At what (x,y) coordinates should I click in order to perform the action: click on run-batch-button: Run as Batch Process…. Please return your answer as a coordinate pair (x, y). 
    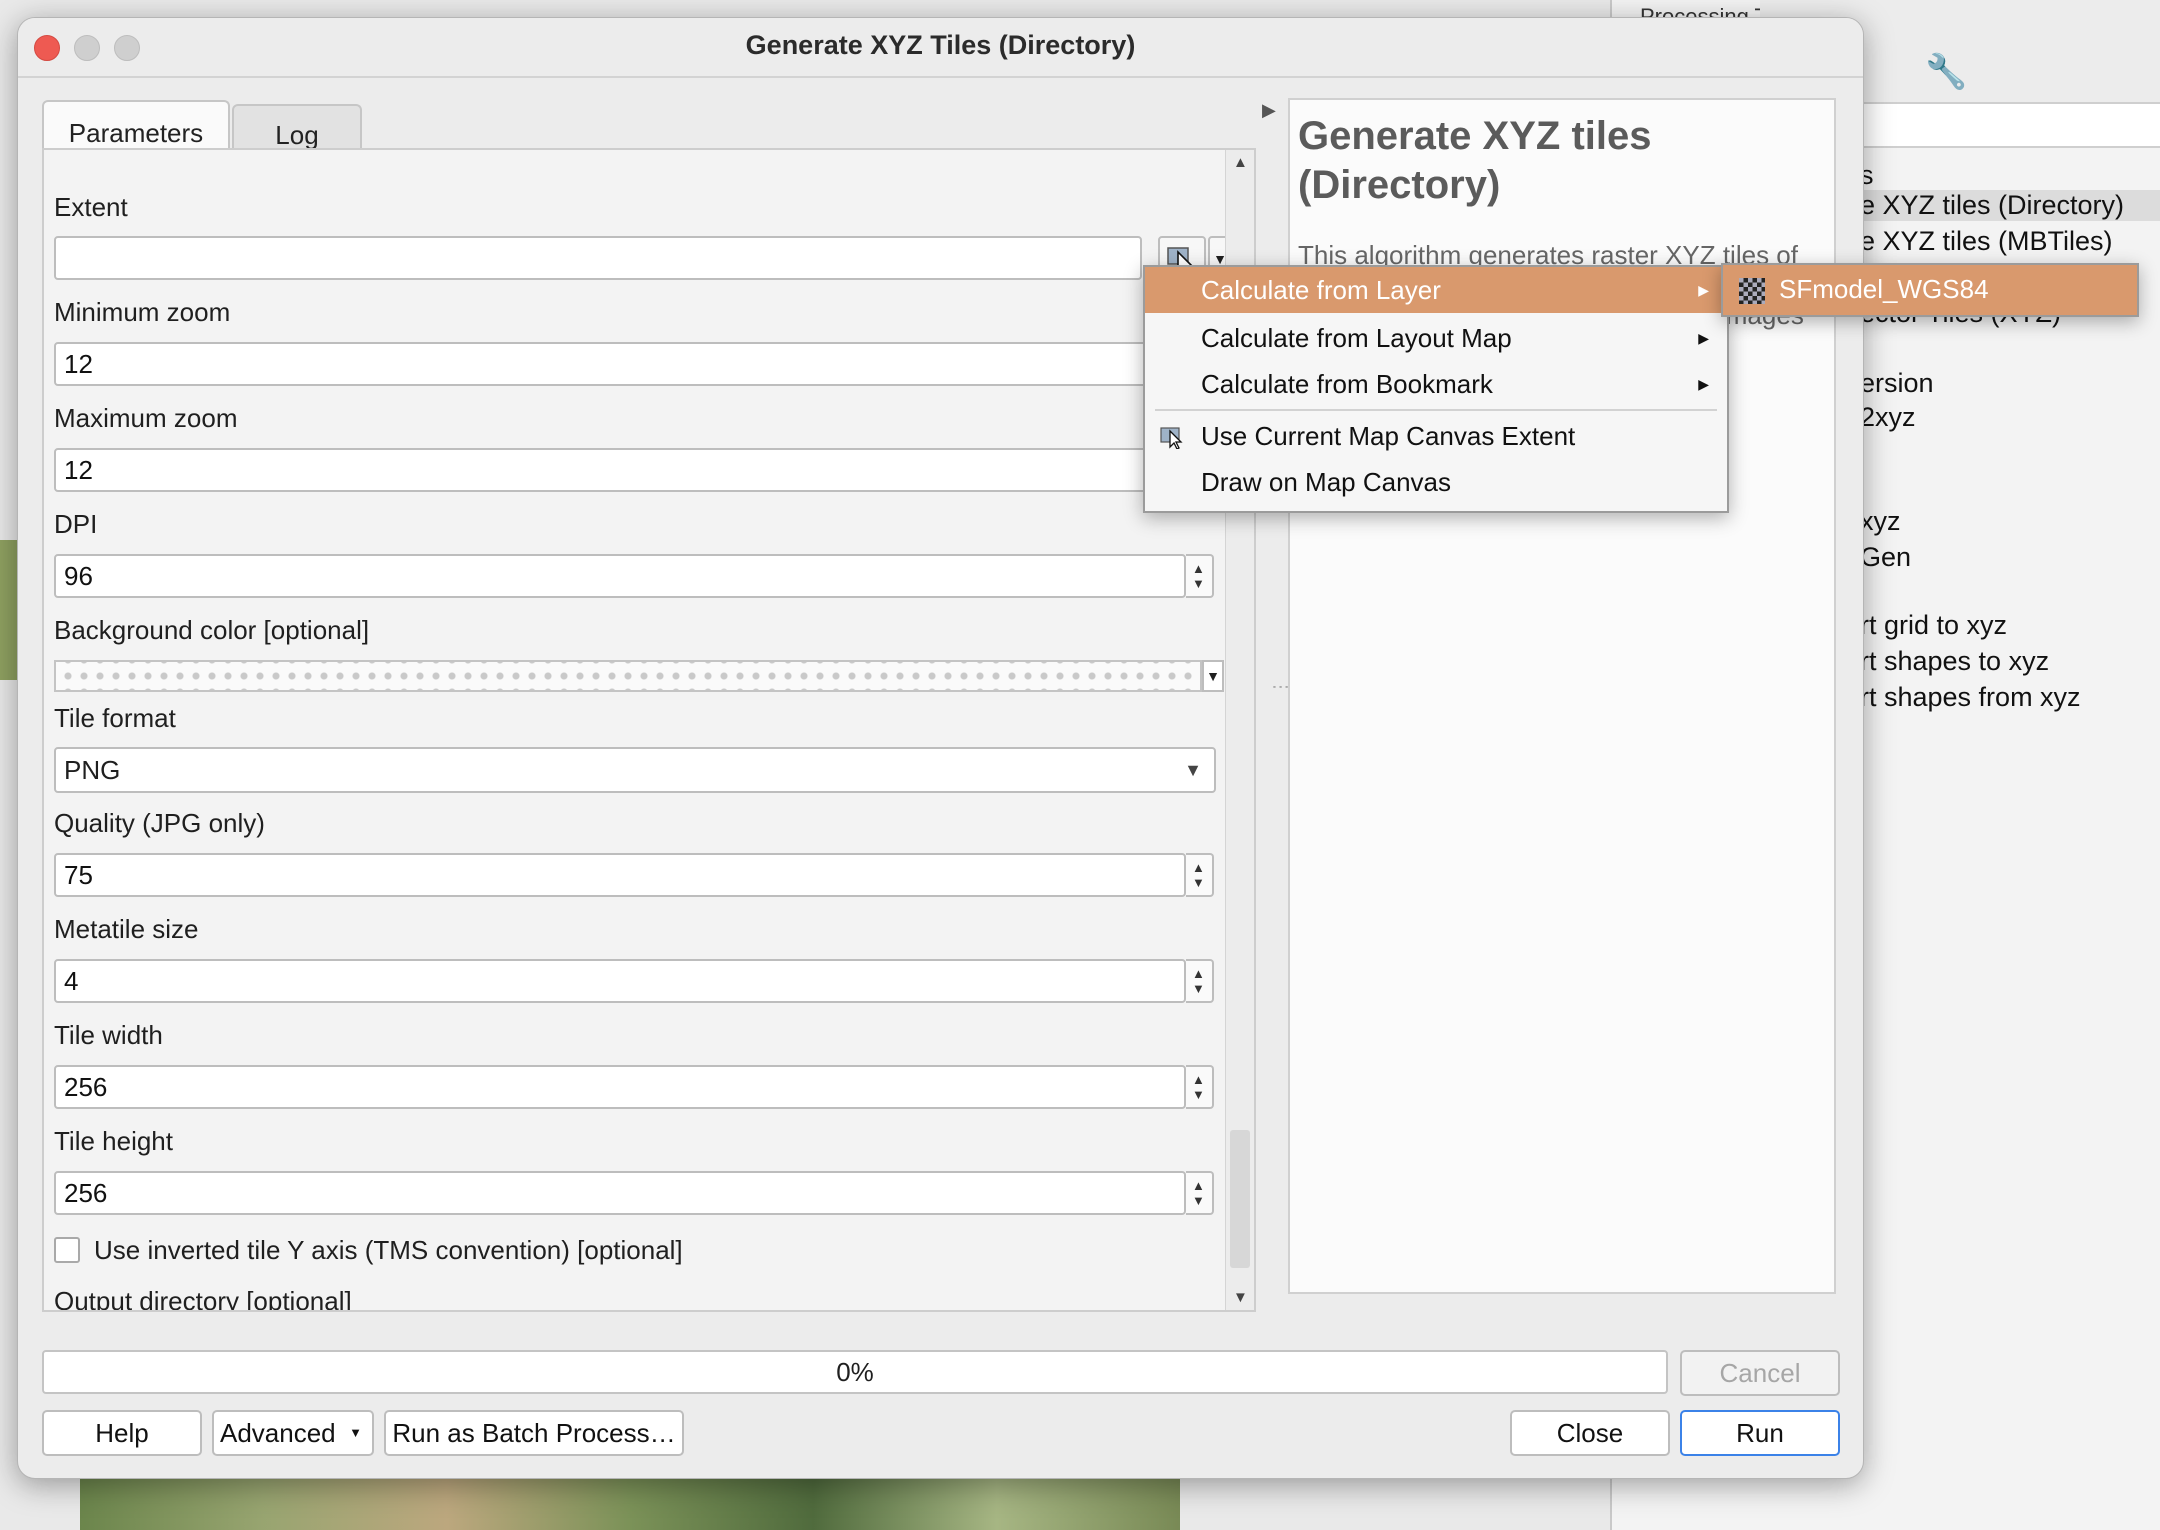
    Looking at the image, I should click on (534, 1433).